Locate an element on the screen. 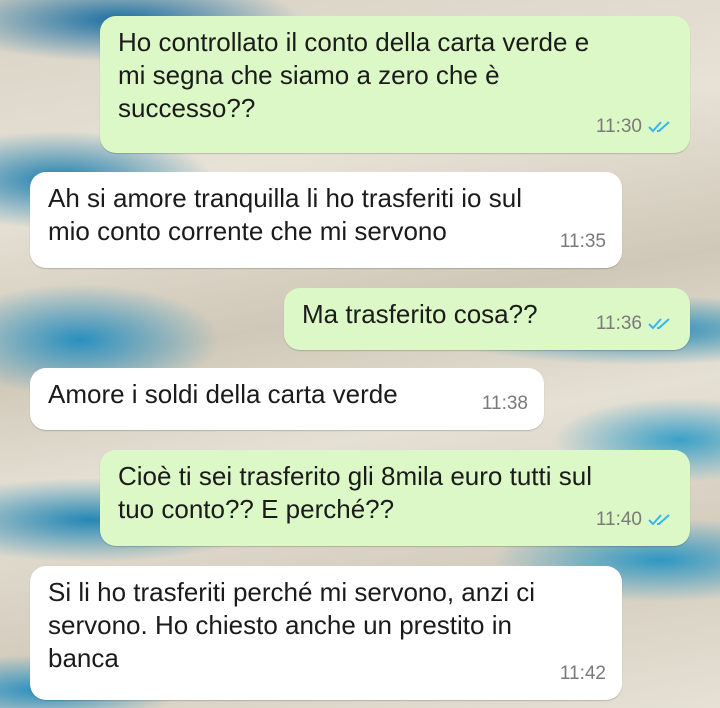 The height and width of the screenshot is (708, 720). message-time: 11:42 is located at coordinates (582, 673).